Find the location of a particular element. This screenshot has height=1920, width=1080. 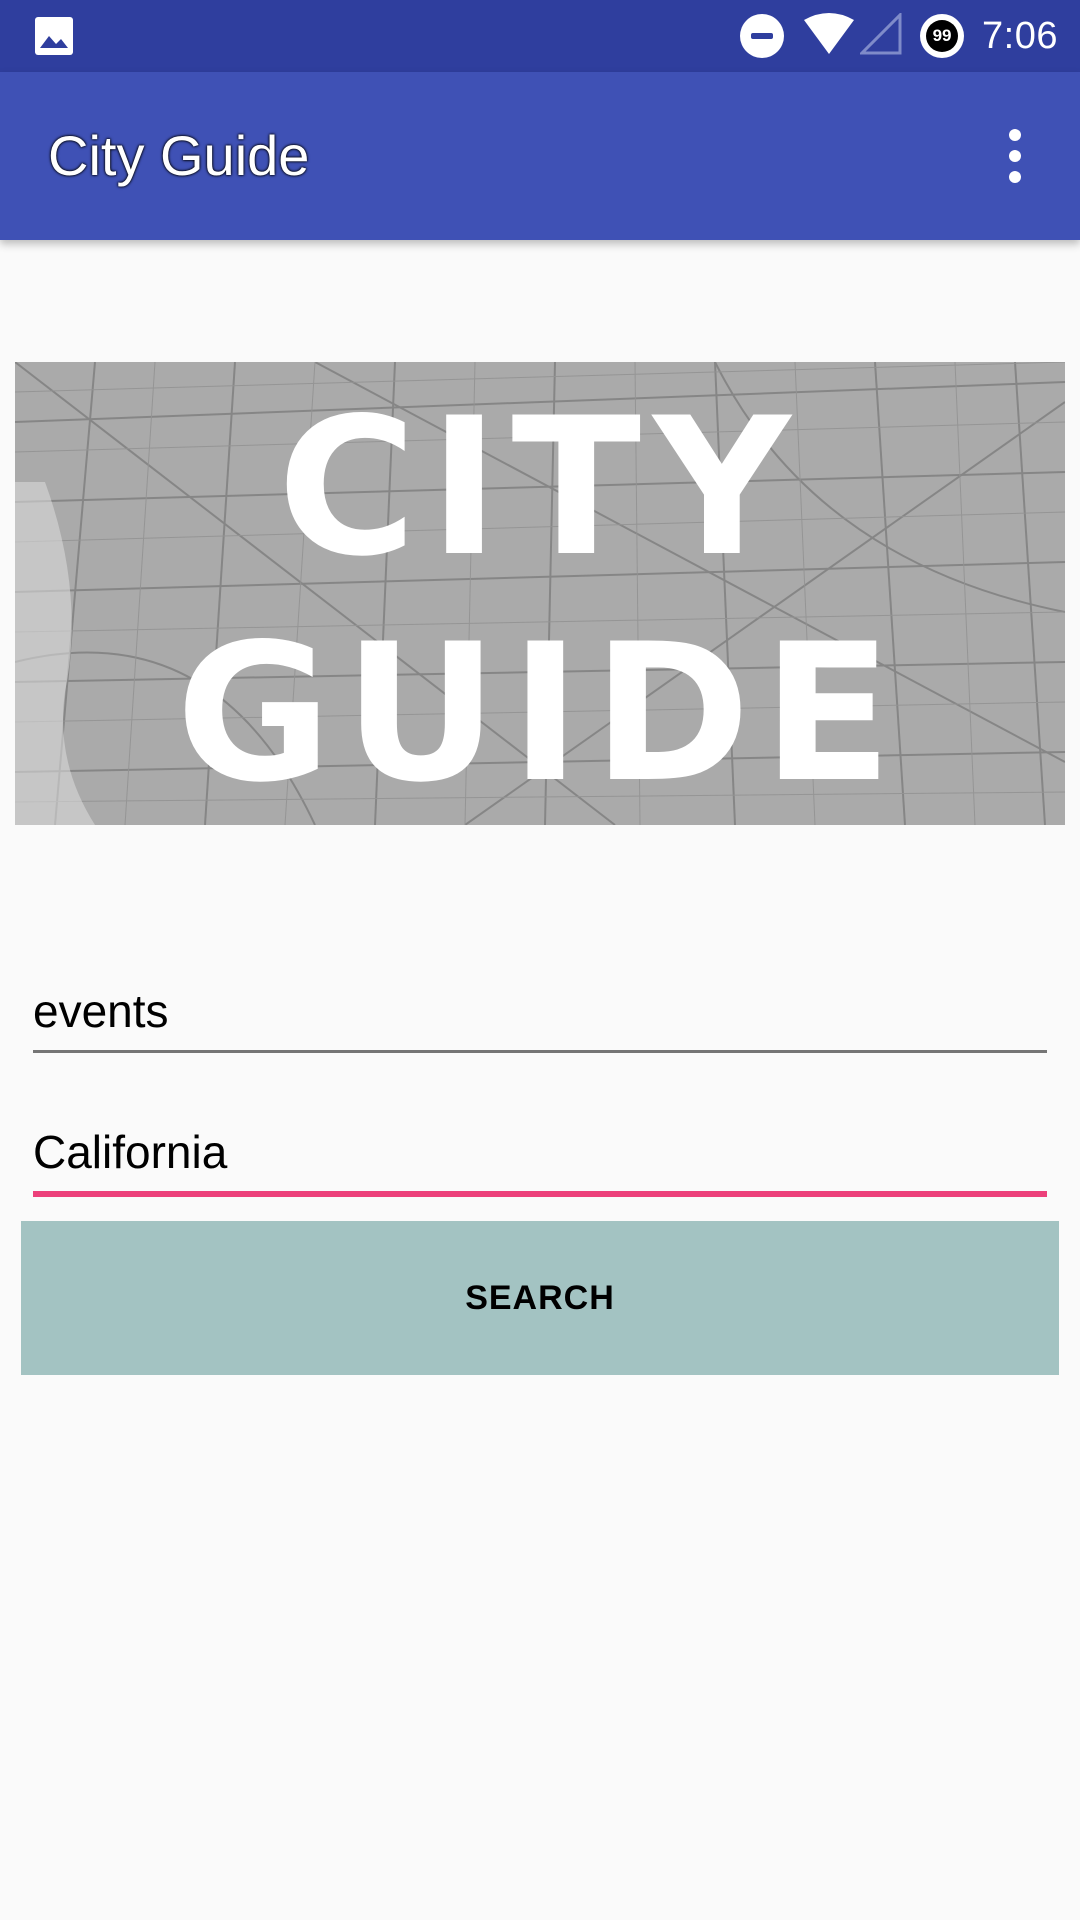

keyword-input is located at coordinates (540, 1011).